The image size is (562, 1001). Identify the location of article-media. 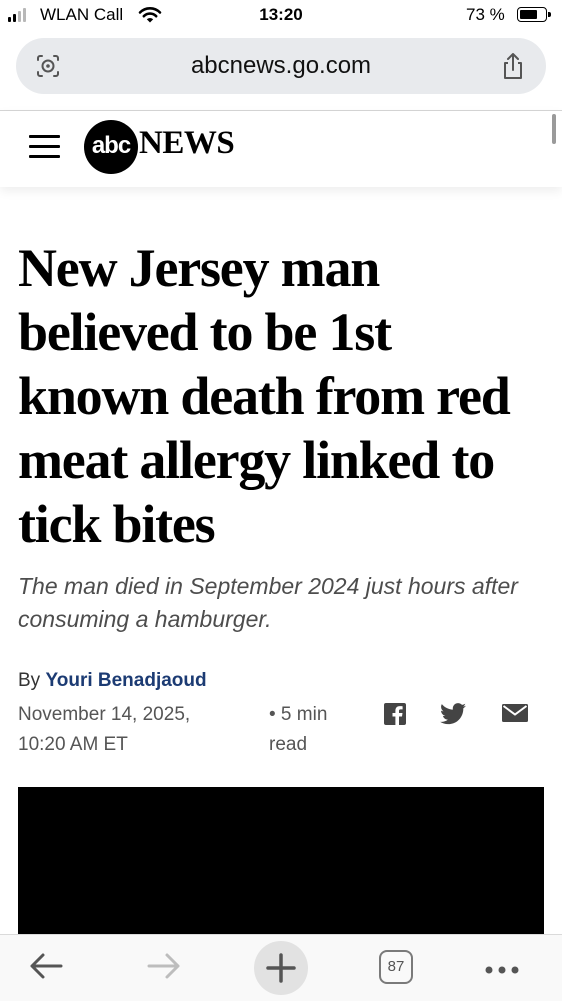
(281, 862).